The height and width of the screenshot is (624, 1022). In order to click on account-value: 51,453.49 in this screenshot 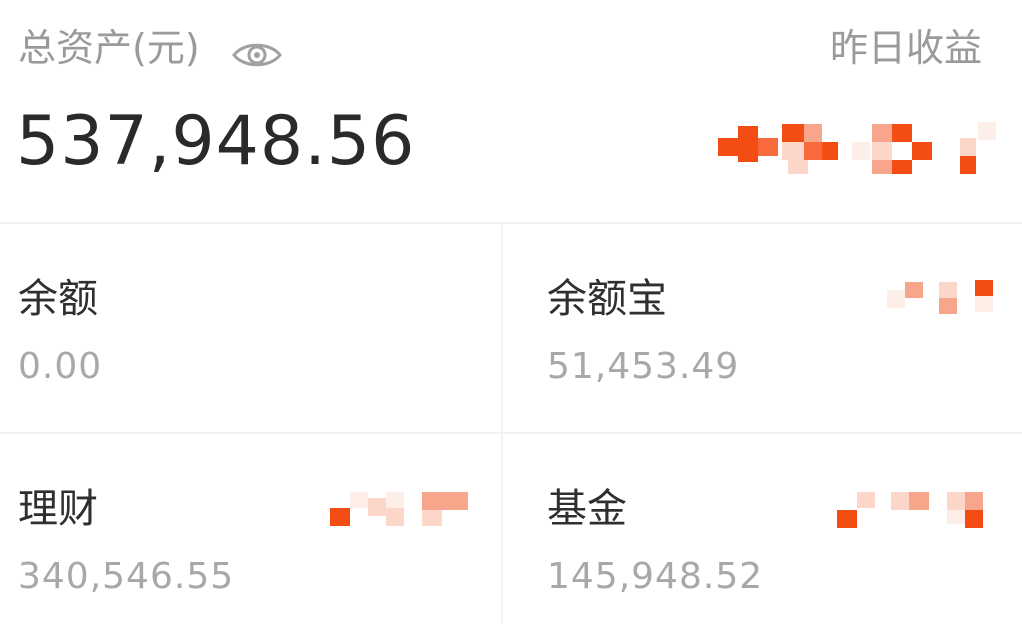, I will do `click(643, 366)`.